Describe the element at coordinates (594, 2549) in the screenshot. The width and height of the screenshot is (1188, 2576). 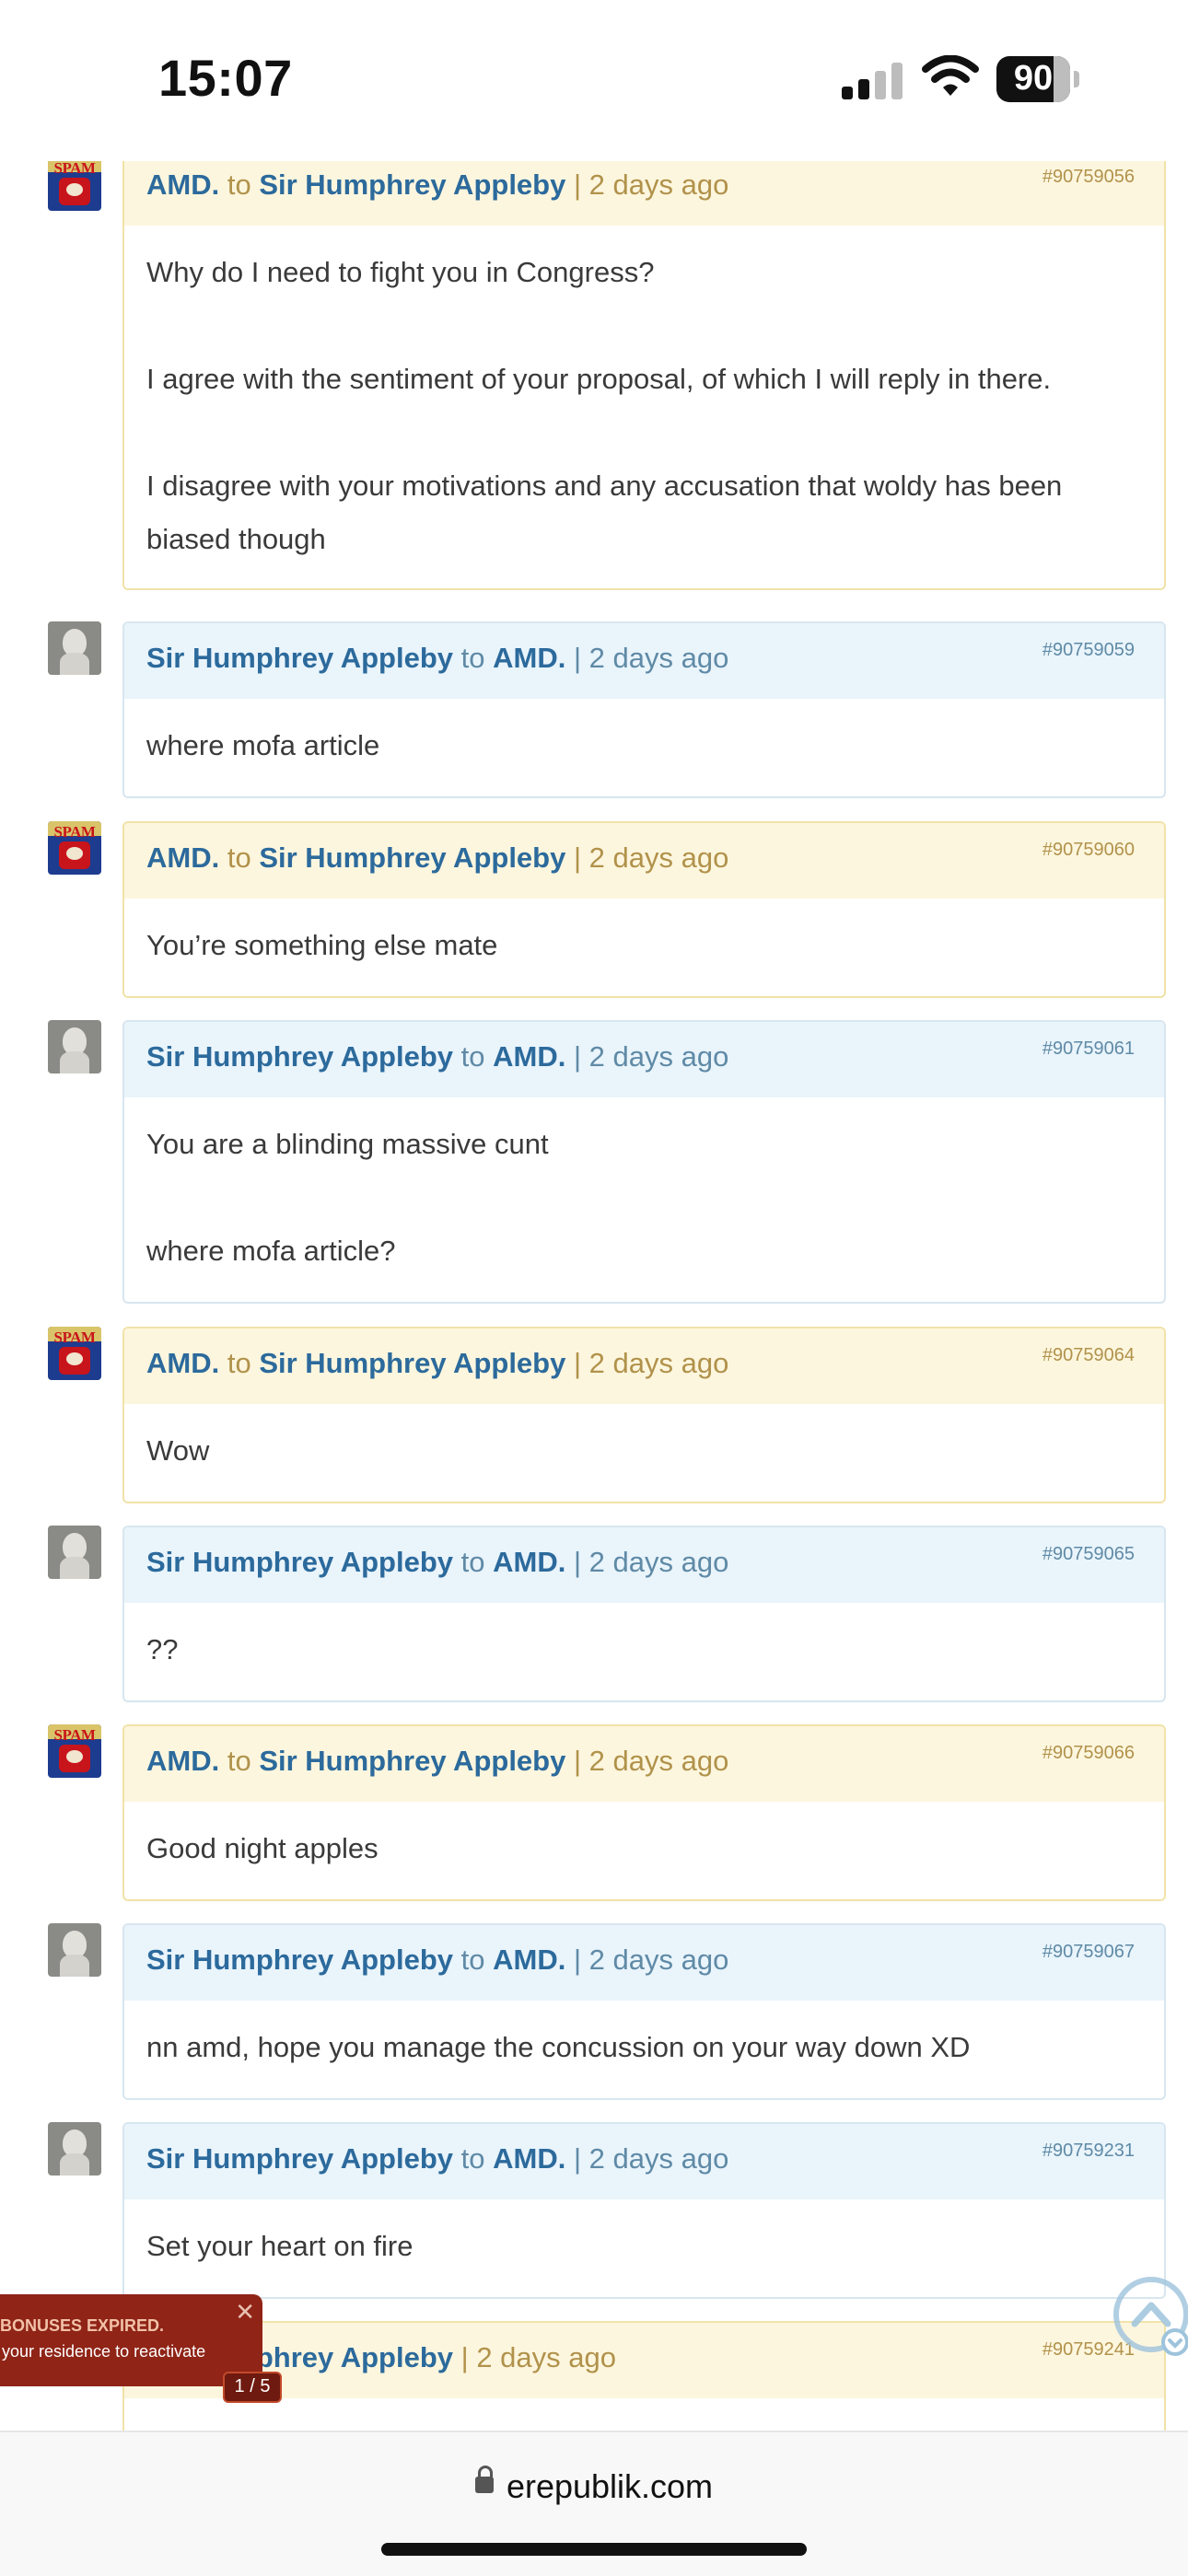
I see `home-indicator` at that location.